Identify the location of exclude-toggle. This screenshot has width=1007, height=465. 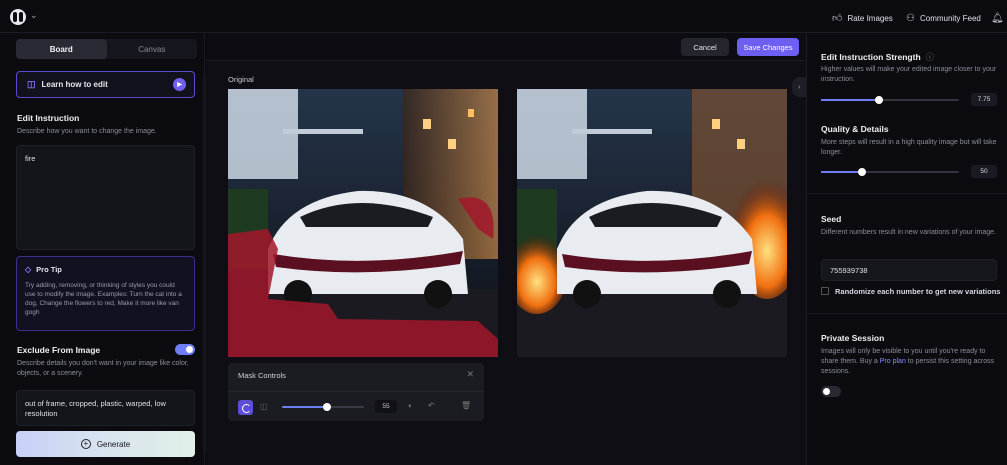
(185, 349).